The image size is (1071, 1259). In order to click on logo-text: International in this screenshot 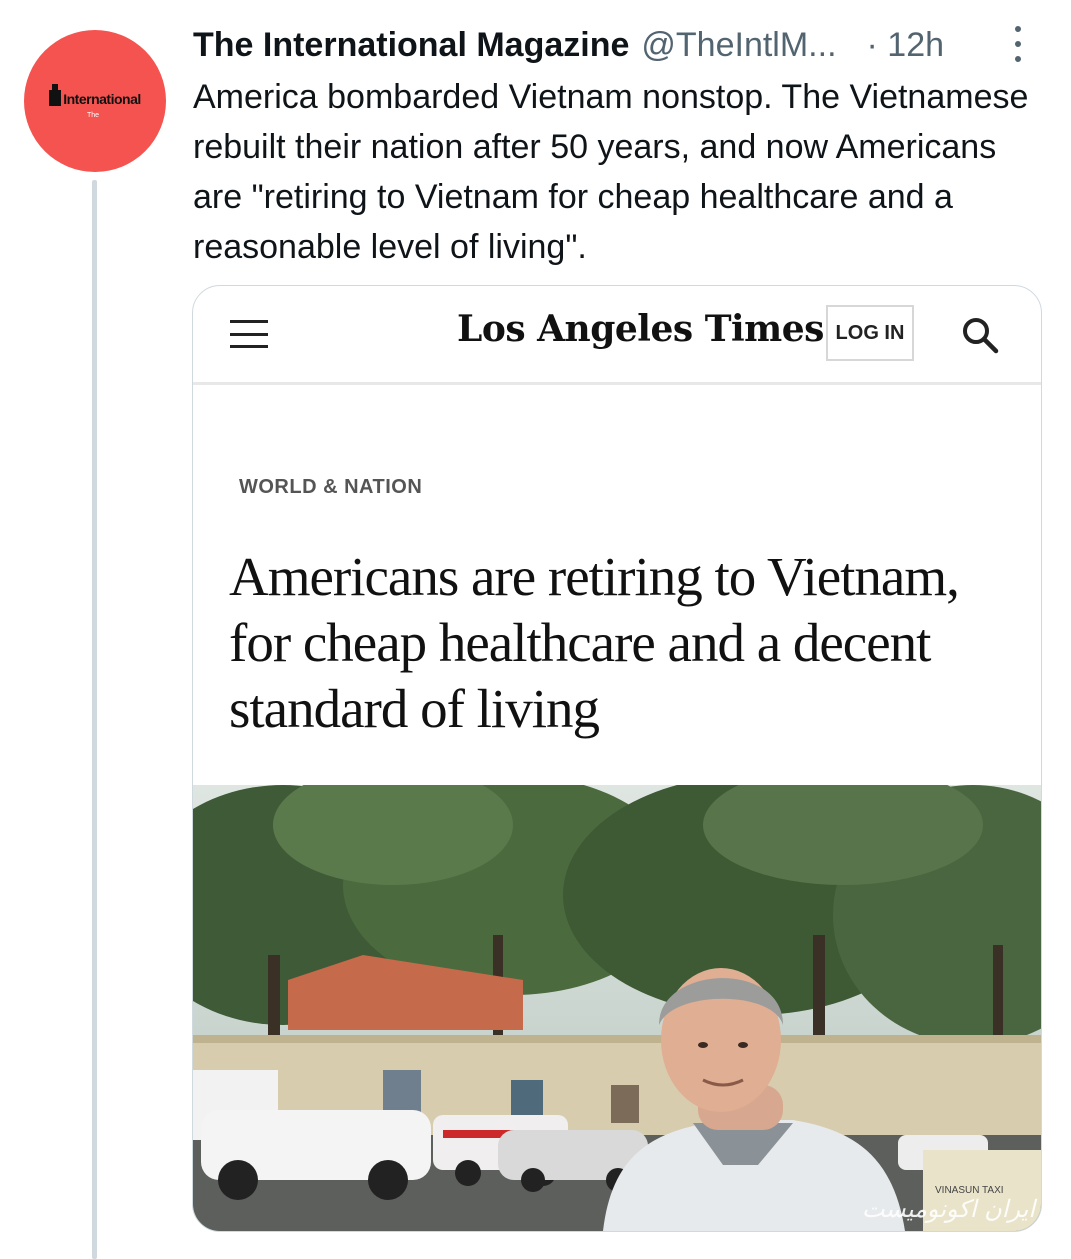, I will do `click(102, 99)`.